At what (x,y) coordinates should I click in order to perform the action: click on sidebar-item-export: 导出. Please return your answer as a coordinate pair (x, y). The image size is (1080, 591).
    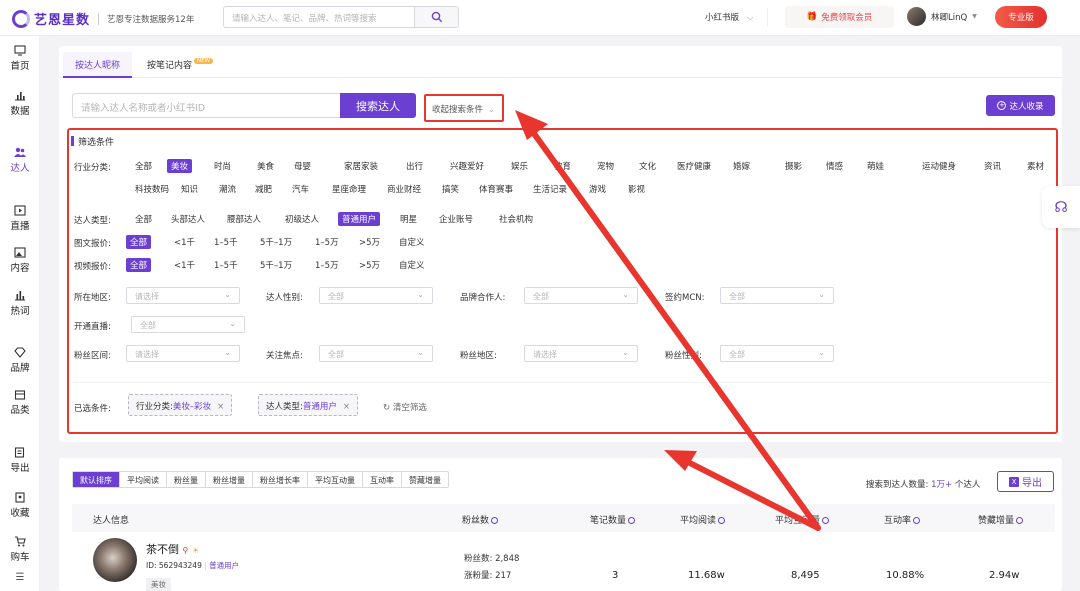
    Looking at the image, I should click on (20, 466).